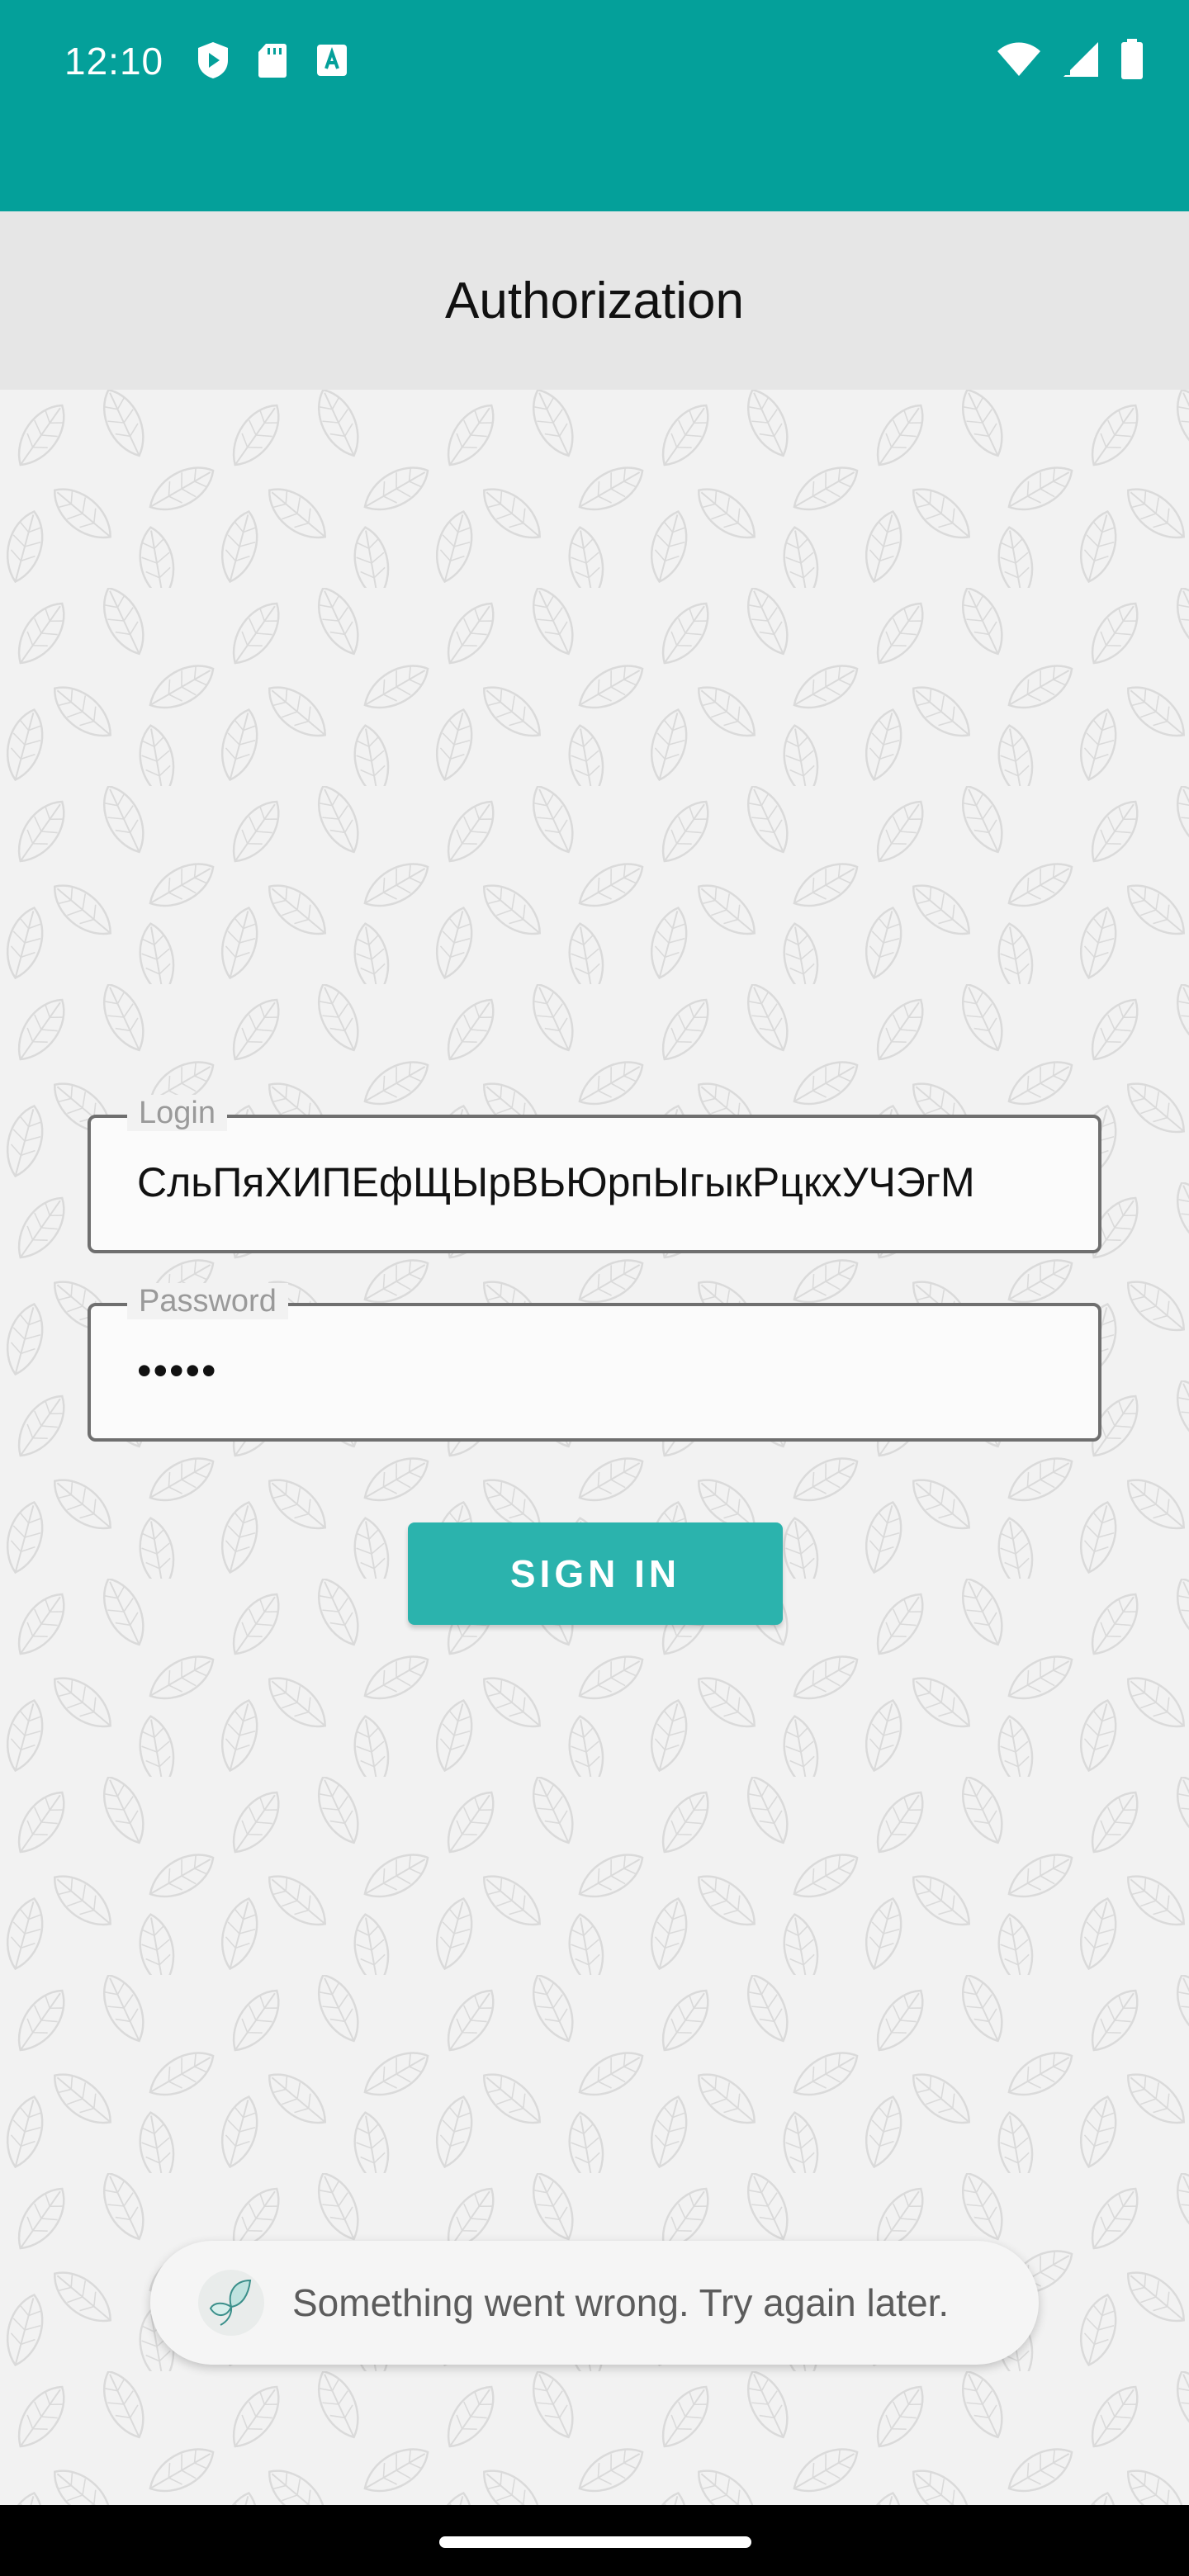  What do you see at coordinates (1081, 59) in the screenshot?
I see `cell-signal-icon` at bounding box center [1081, 59].